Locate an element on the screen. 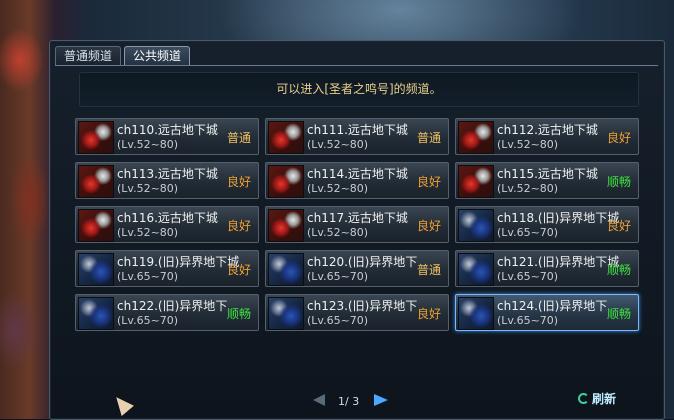 The width and height of the screenshot is (674, 420). character-artwork is located at coordinates (27, 209).